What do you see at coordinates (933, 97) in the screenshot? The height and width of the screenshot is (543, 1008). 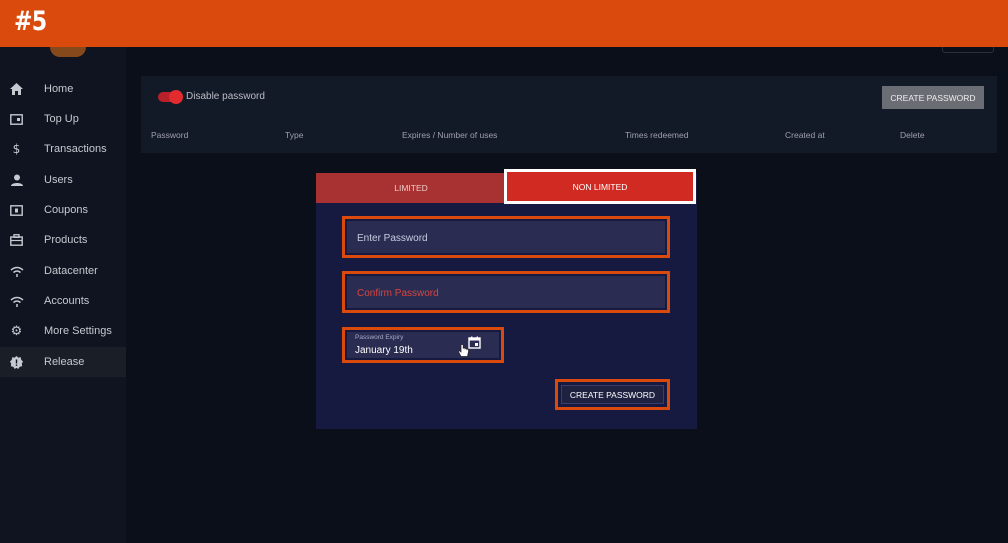 I see `create-password-button: CREATE PASSWORD` at bounding box center [933, 97].